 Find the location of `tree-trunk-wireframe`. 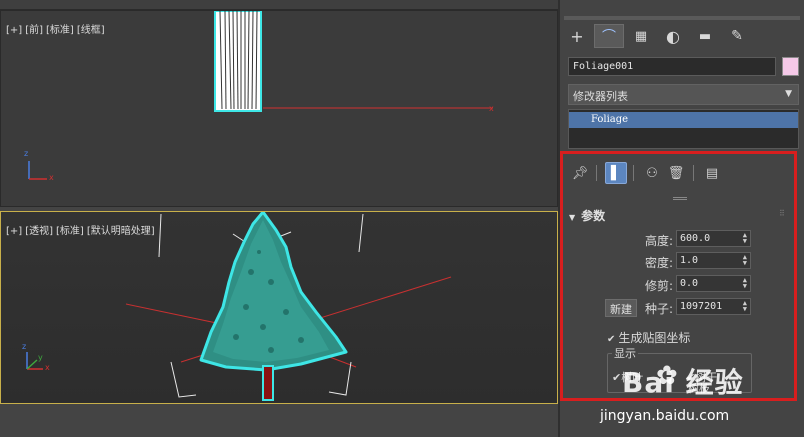

tree-trunk-wireframe is located at coordinates (238, 61).